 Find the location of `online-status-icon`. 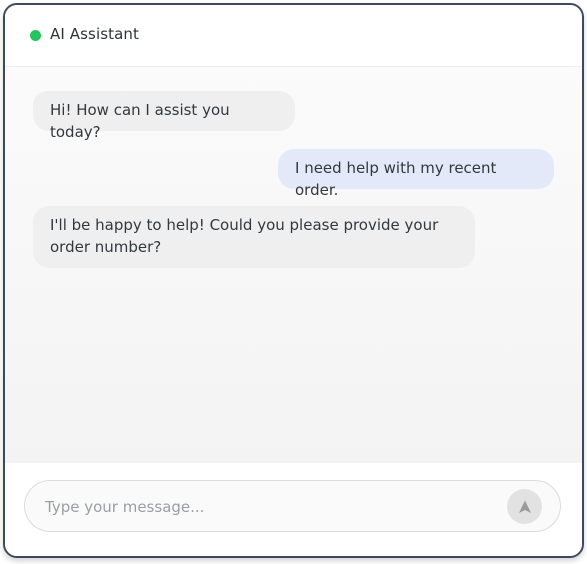

online-status-icon is located at coordinates (35, 35).